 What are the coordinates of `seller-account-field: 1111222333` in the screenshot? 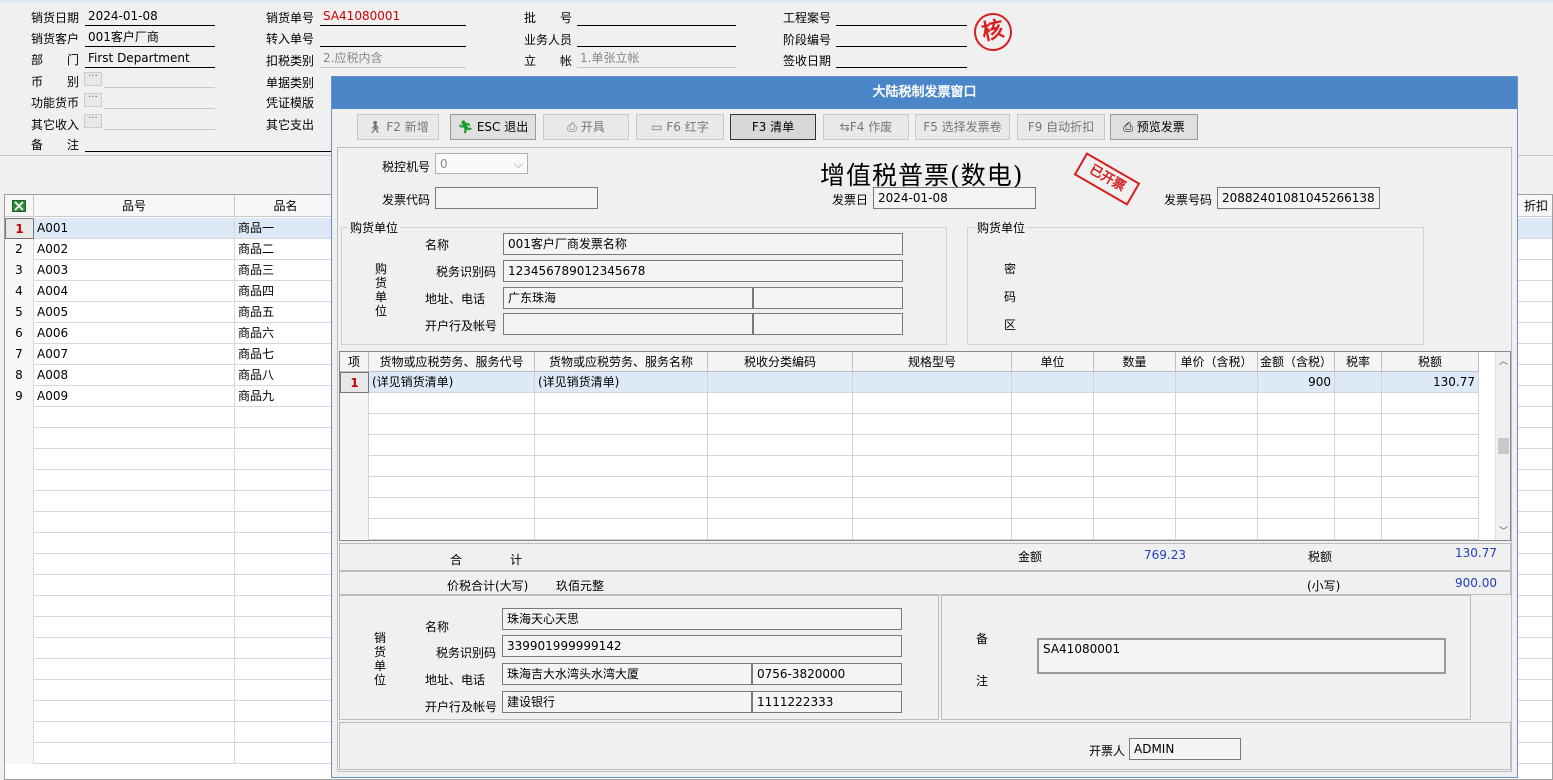 It's located at (827, 702).